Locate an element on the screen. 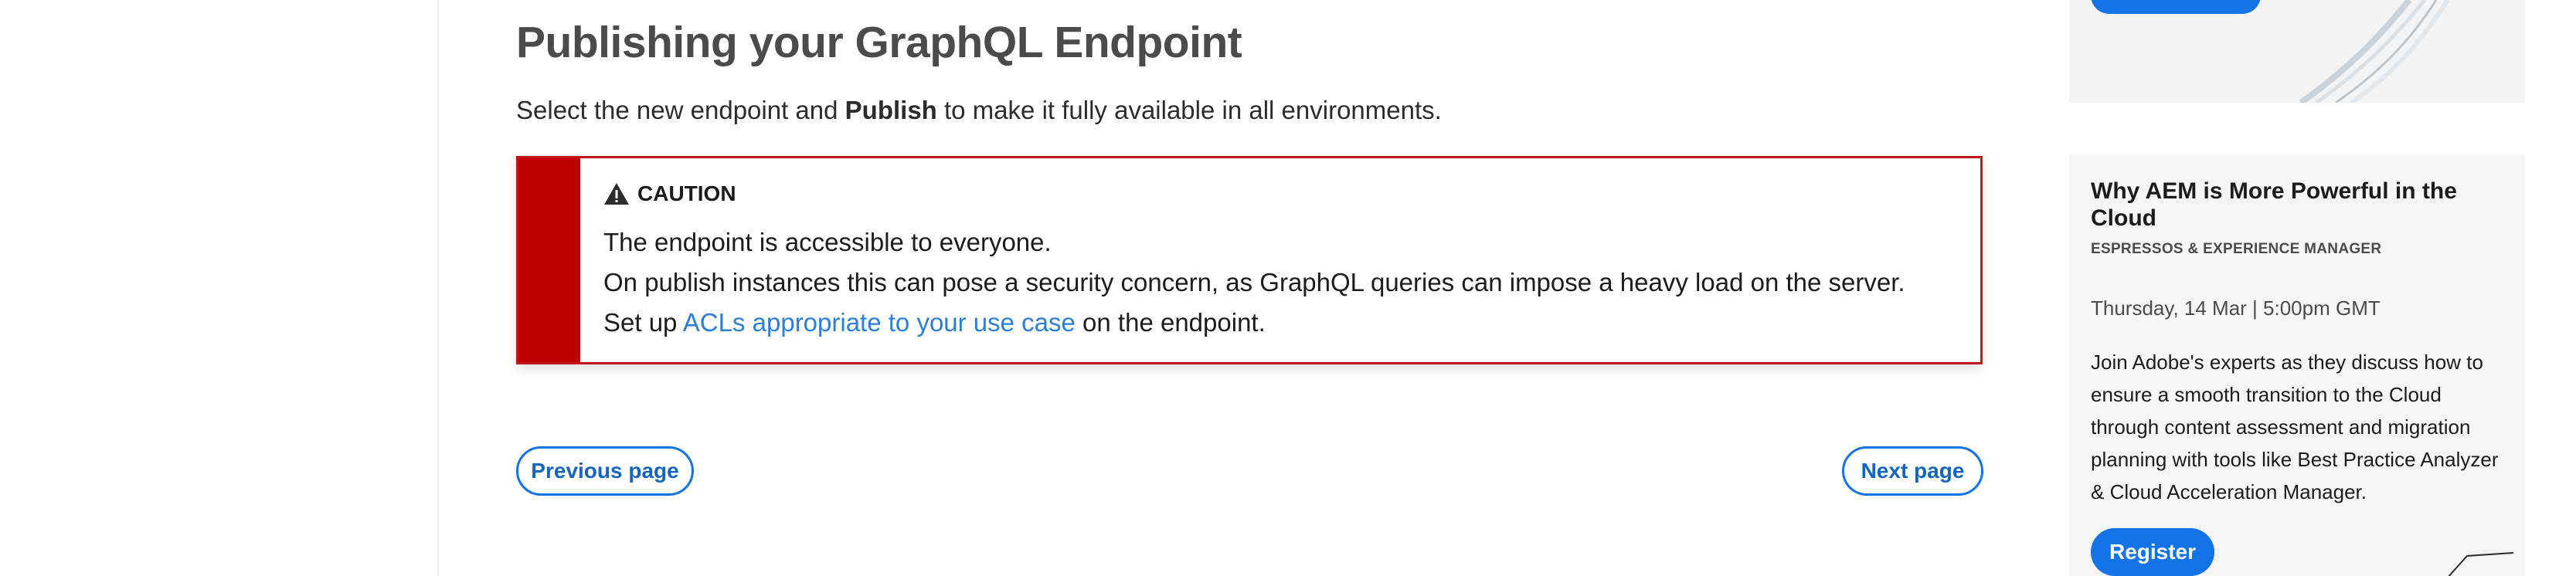  caution-color-bar is located at coordinates (549, 260).